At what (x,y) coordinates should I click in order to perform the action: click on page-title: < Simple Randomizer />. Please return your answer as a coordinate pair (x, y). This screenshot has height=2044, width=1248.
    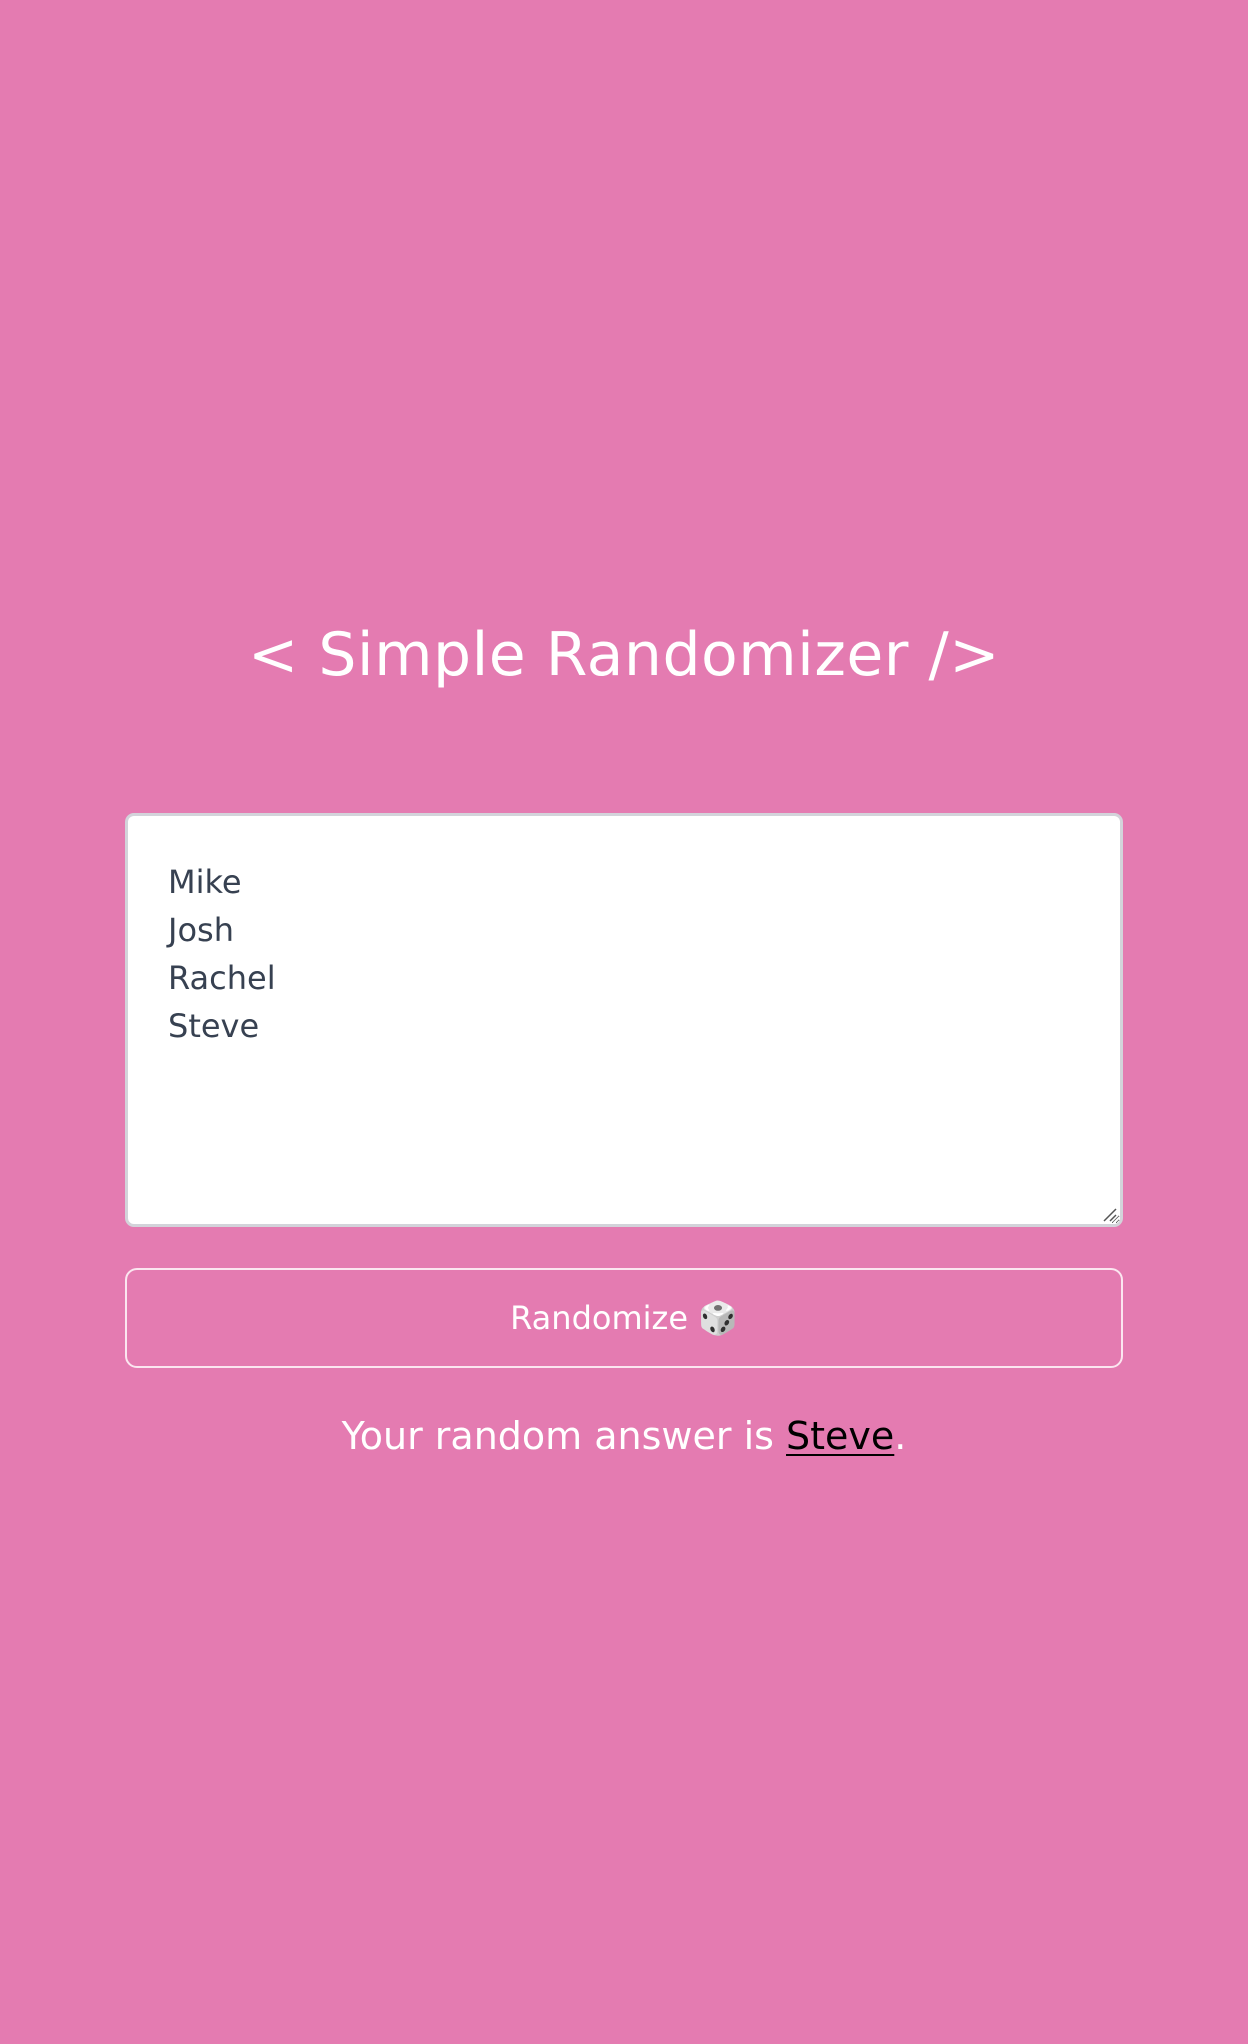
    Looking at the image, I should click on (623, 655).